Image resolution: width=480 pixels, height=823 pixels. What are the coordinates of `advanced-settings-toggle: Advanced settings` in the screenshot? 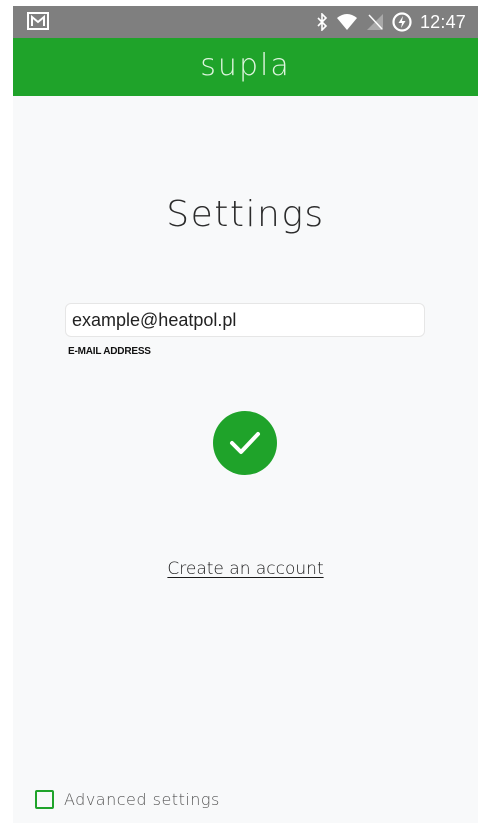 It's located at (127, 799).